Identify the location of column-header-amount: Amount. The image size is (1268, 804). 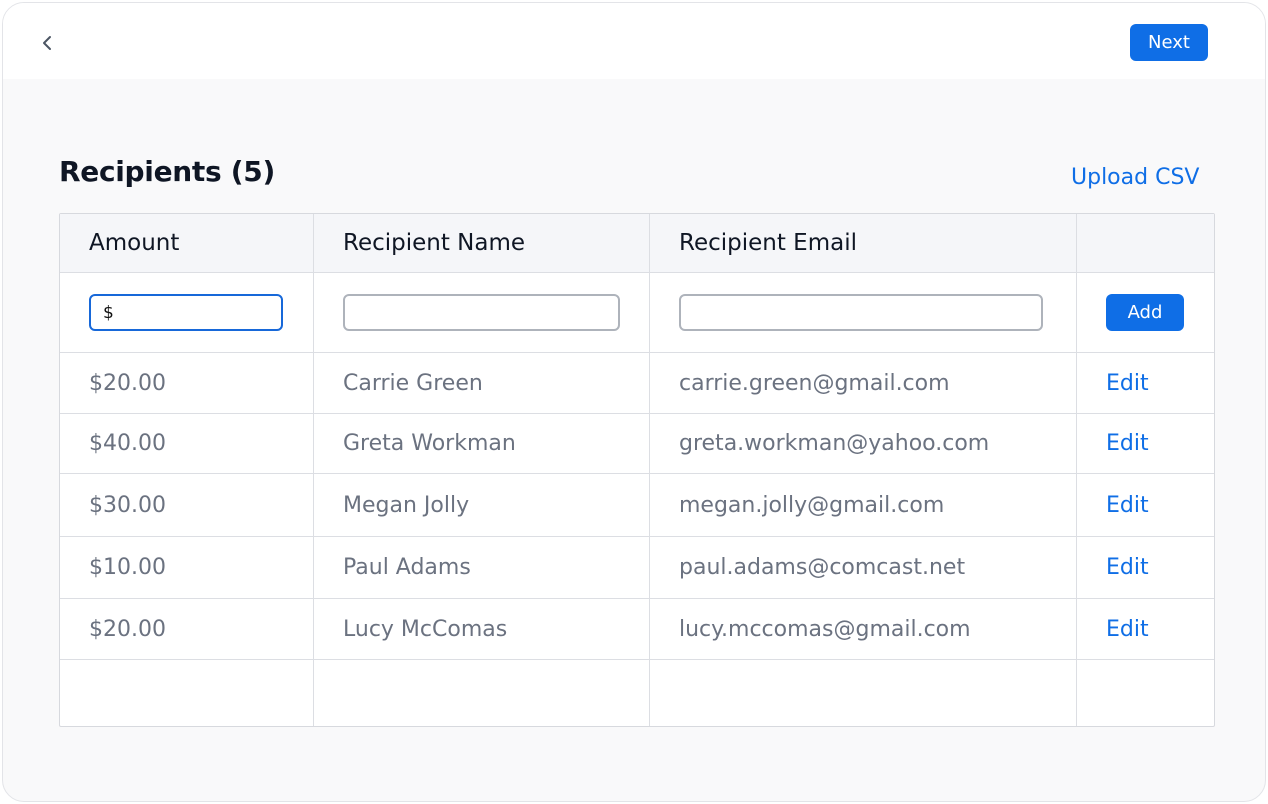
(187, 243).